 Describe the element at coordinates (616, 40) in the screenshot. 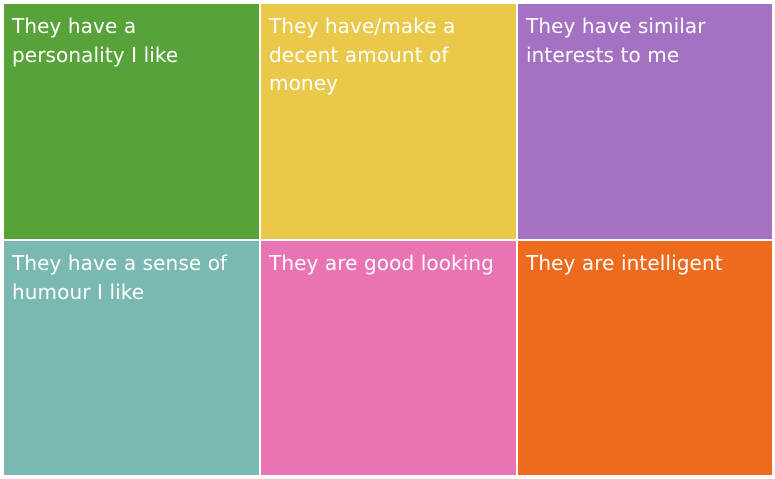

I see `treemap-tile-label: They have similar interests to me` at that location.